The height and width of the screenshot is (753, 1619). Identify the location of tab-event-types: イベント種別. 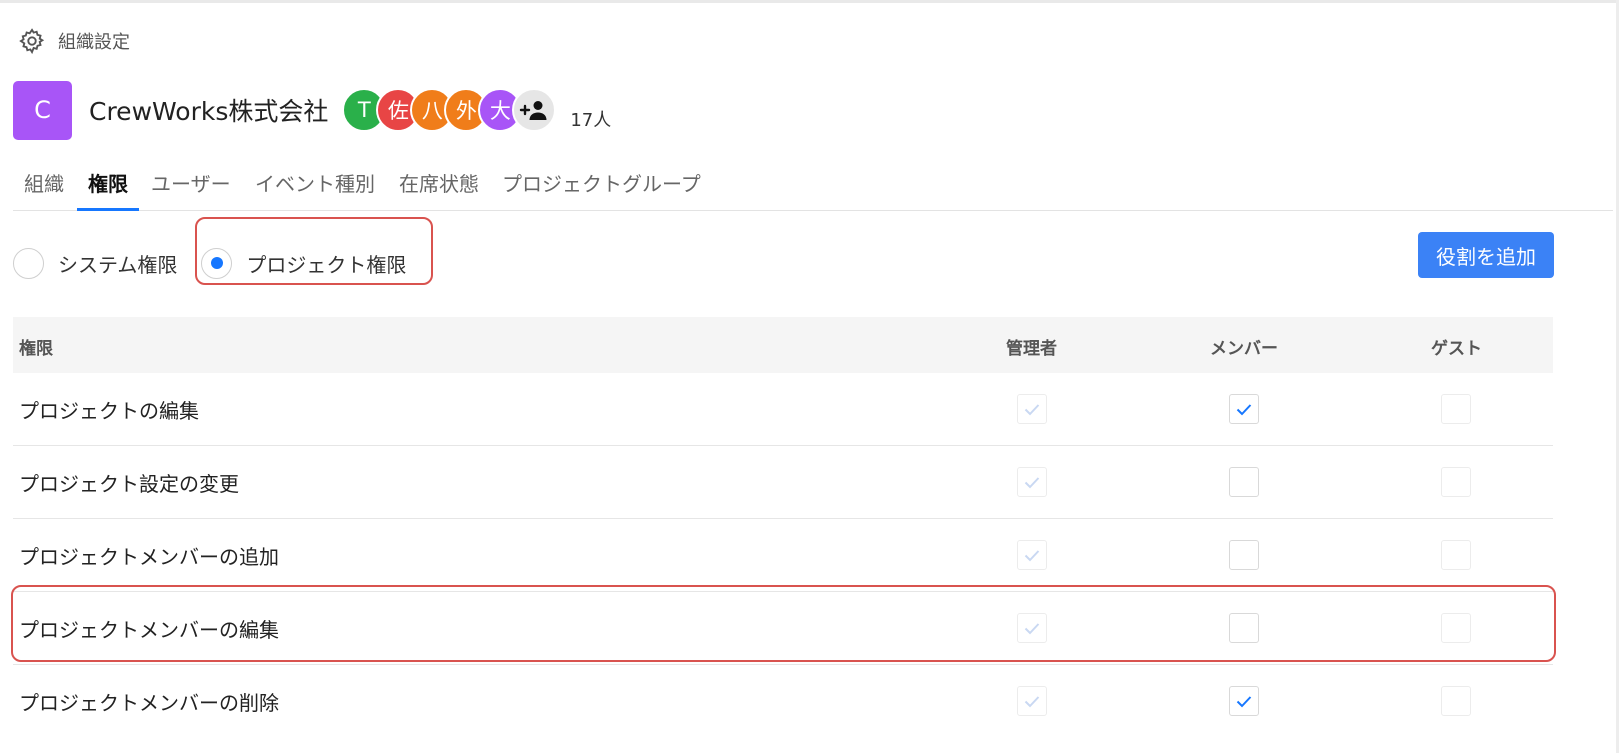
(315, 188).